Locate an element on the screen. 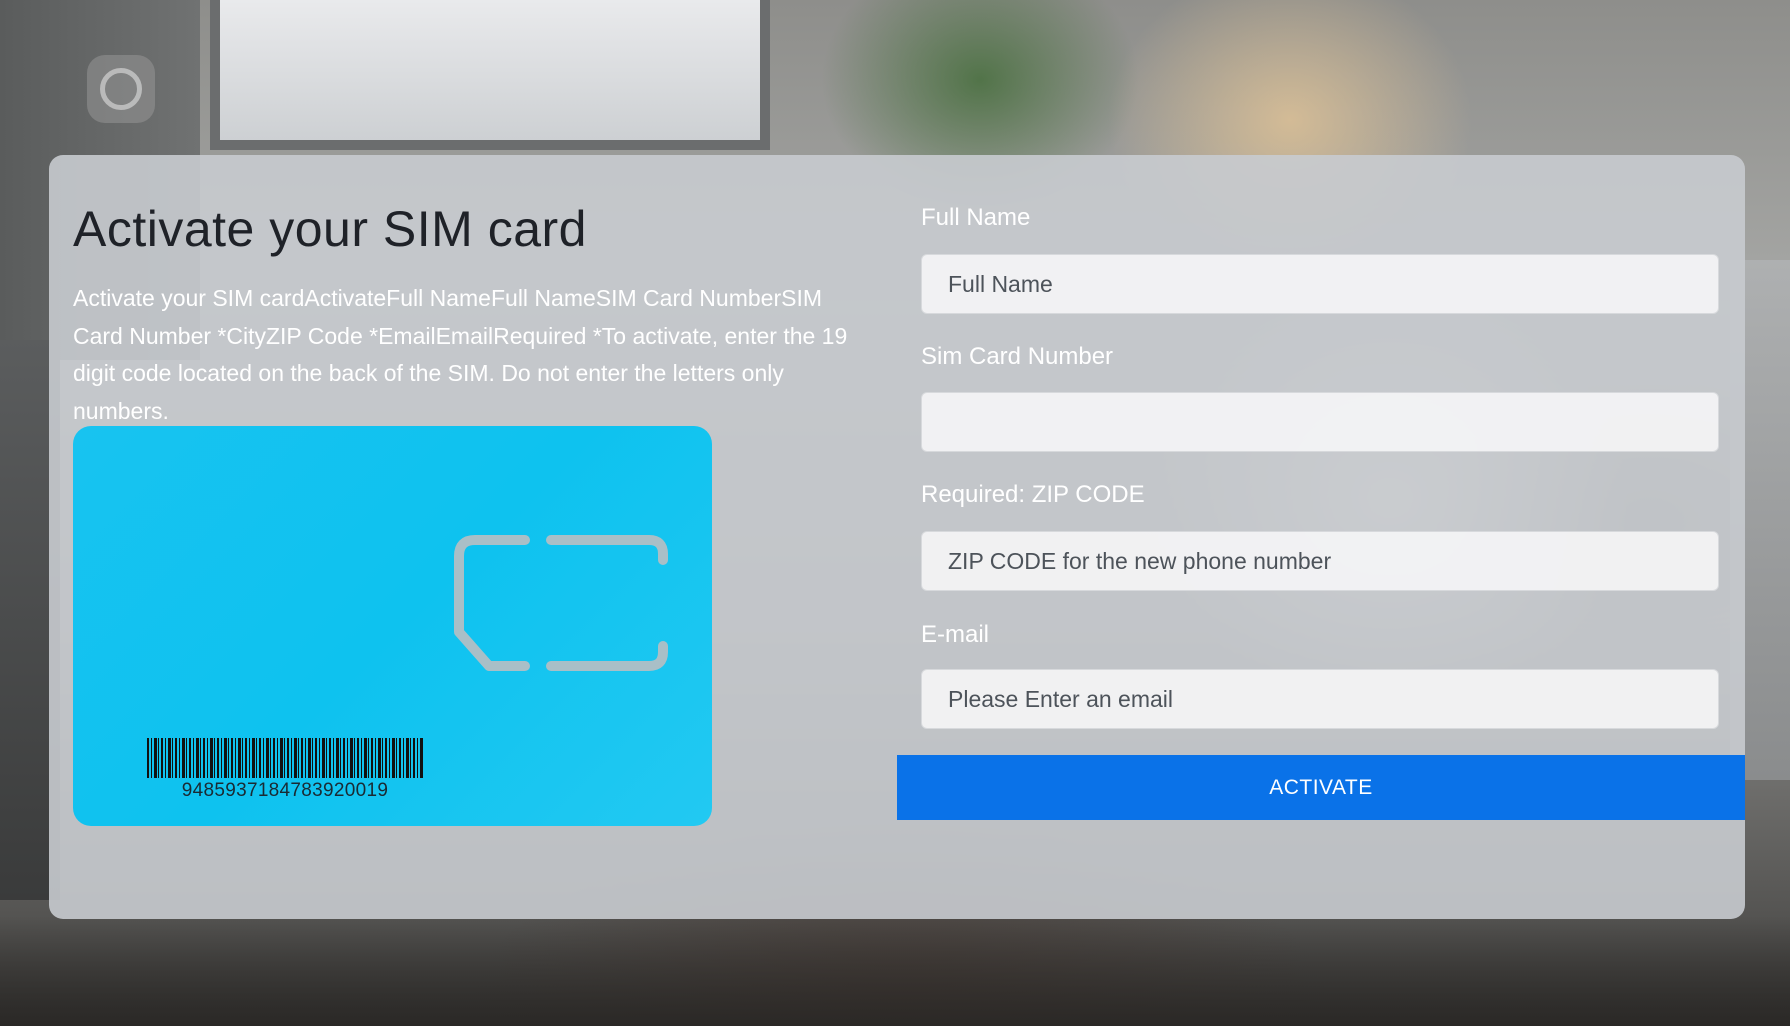  logo-ring is located at coordinates (121, 89).